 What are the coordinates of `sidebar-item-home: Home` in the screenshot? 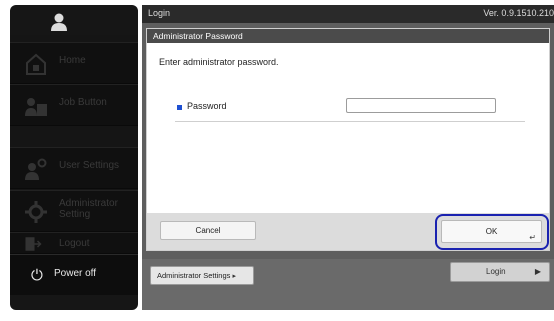 It's located at (74, 63).